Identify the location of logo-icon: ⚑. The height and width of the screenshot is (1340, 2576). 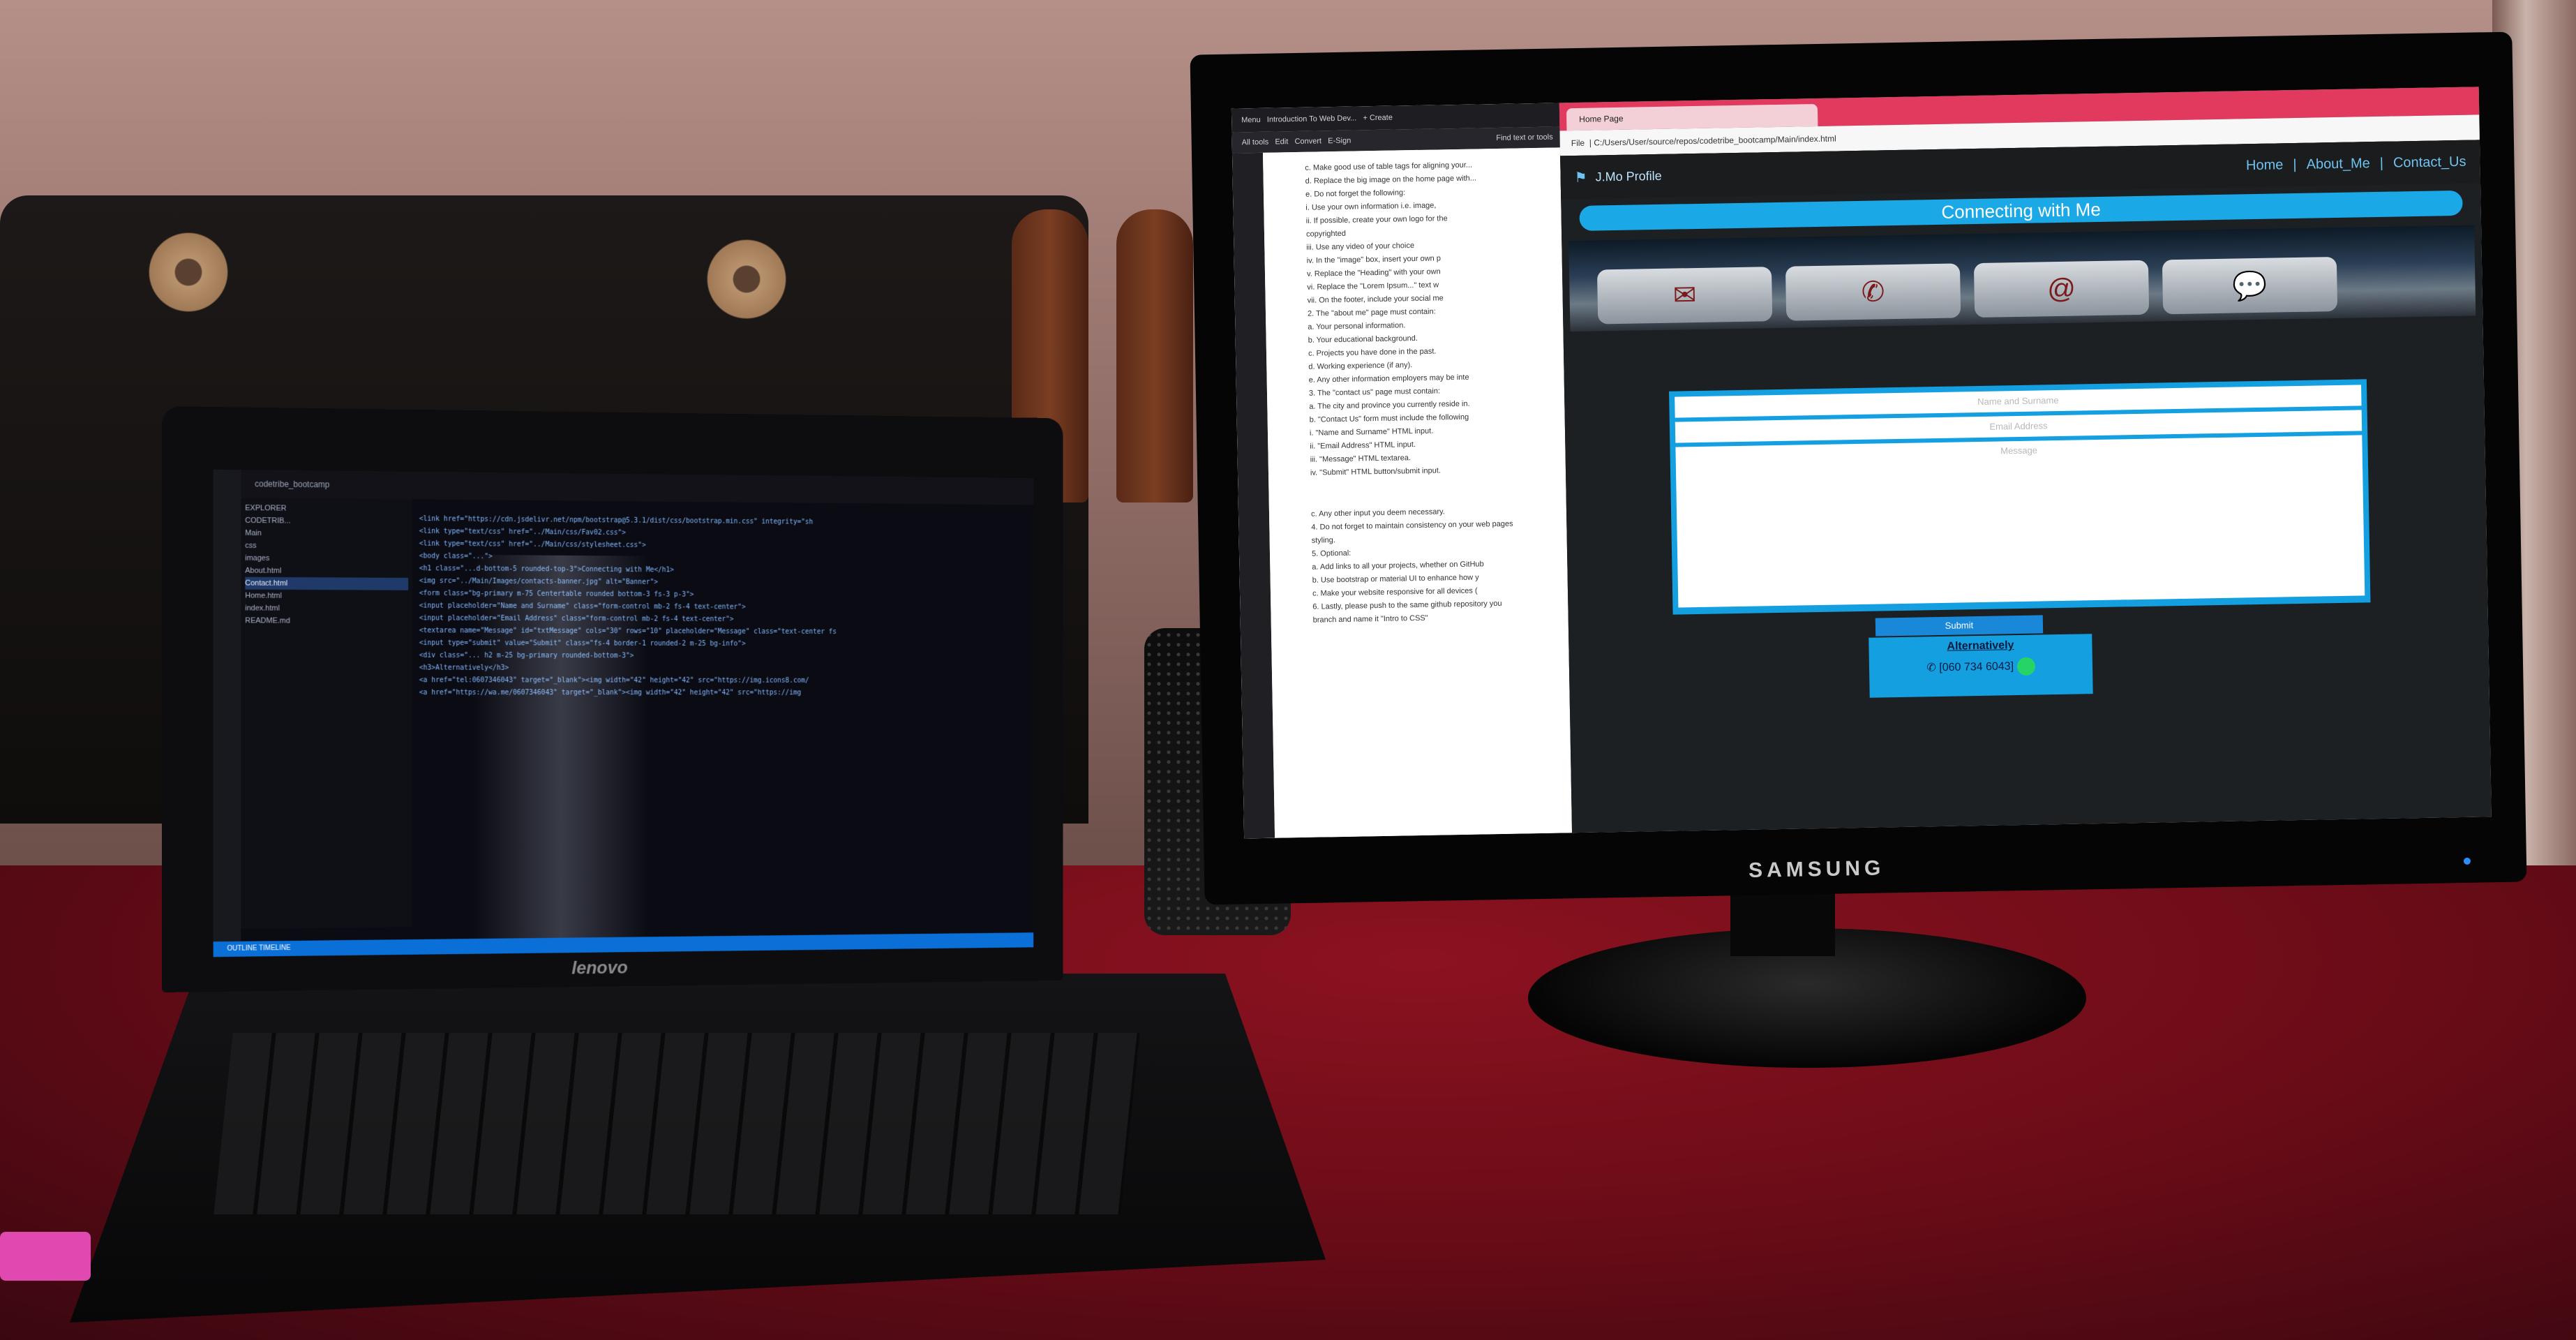
(1580, 177).